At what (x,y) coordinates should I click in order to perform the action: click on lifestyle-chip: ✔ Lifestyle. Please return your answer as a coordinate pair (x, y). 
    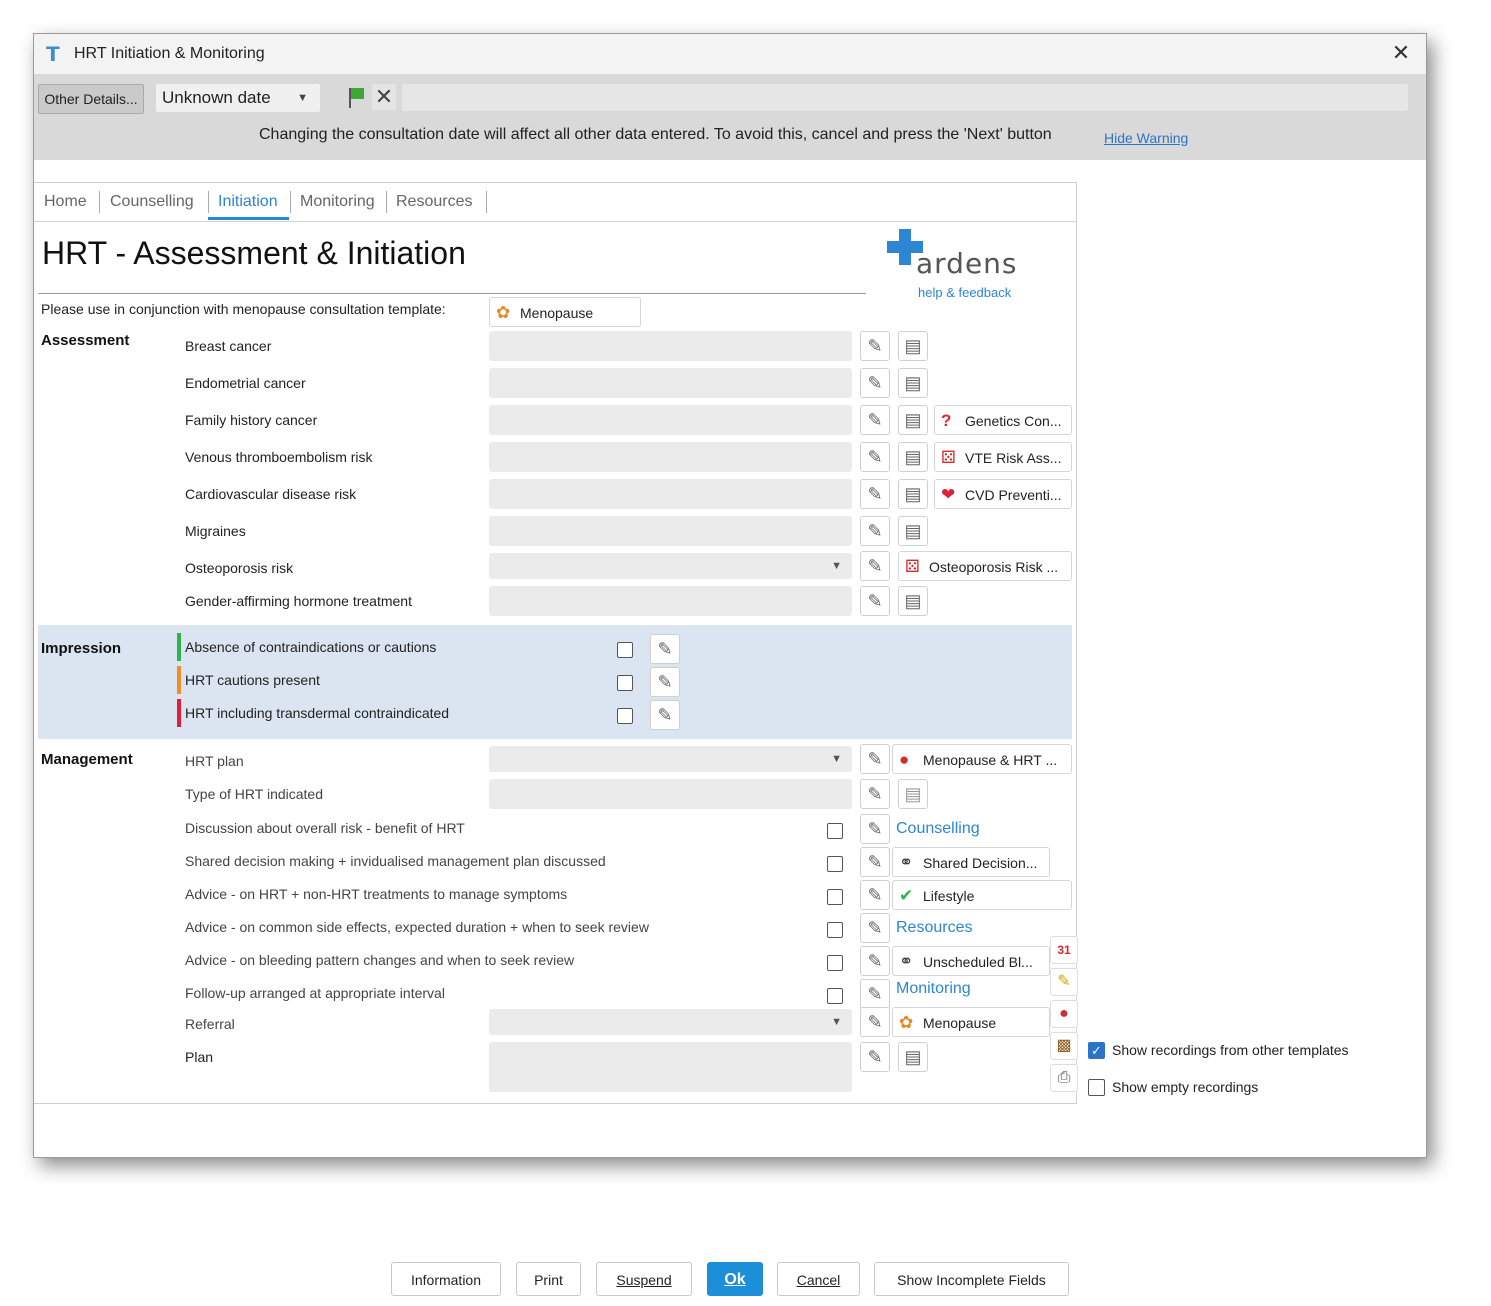
    Looking at the image, I should click on (982, 895).